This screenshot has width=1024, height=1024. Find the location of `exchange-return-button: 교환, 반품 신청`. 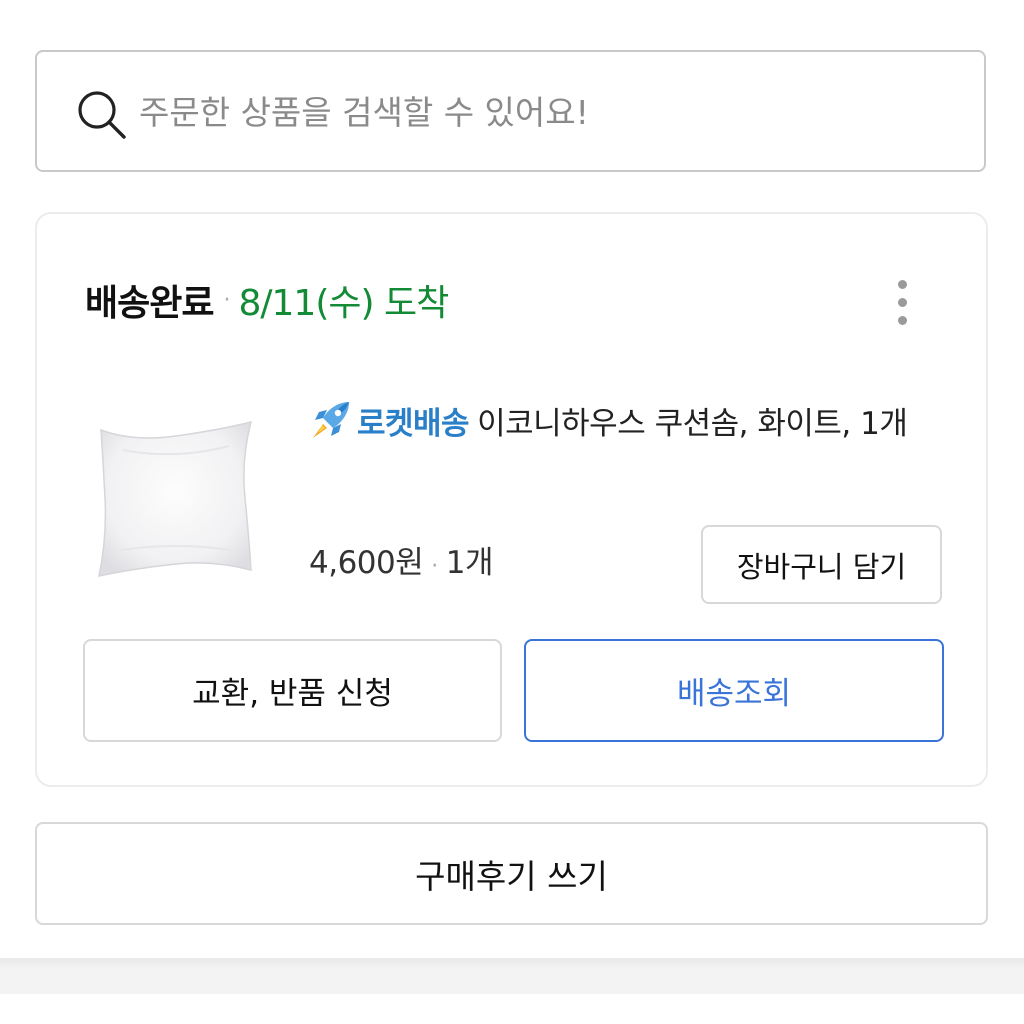

exchange-return-button: 교환, 반품 신청 is located at coordinates (292, 690).